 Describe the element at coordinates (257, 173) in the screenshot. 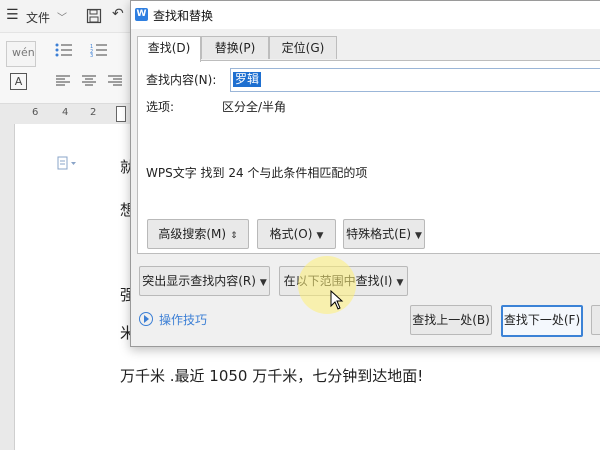

I see `search-result-text: WPS文字 找到 24 个与此条件相匹配的项` at that location.